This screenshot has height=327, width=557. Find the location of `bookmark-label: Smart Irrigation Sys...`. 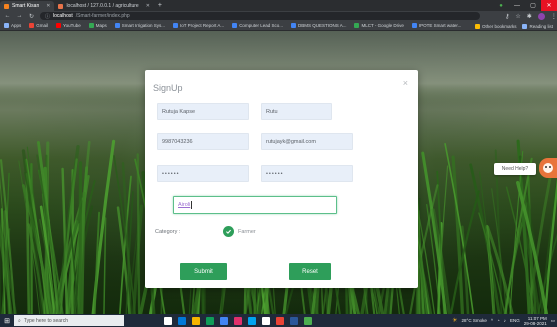

bookmark-label: Smart Irrigation Sys... is located at coordinates (143, 25).